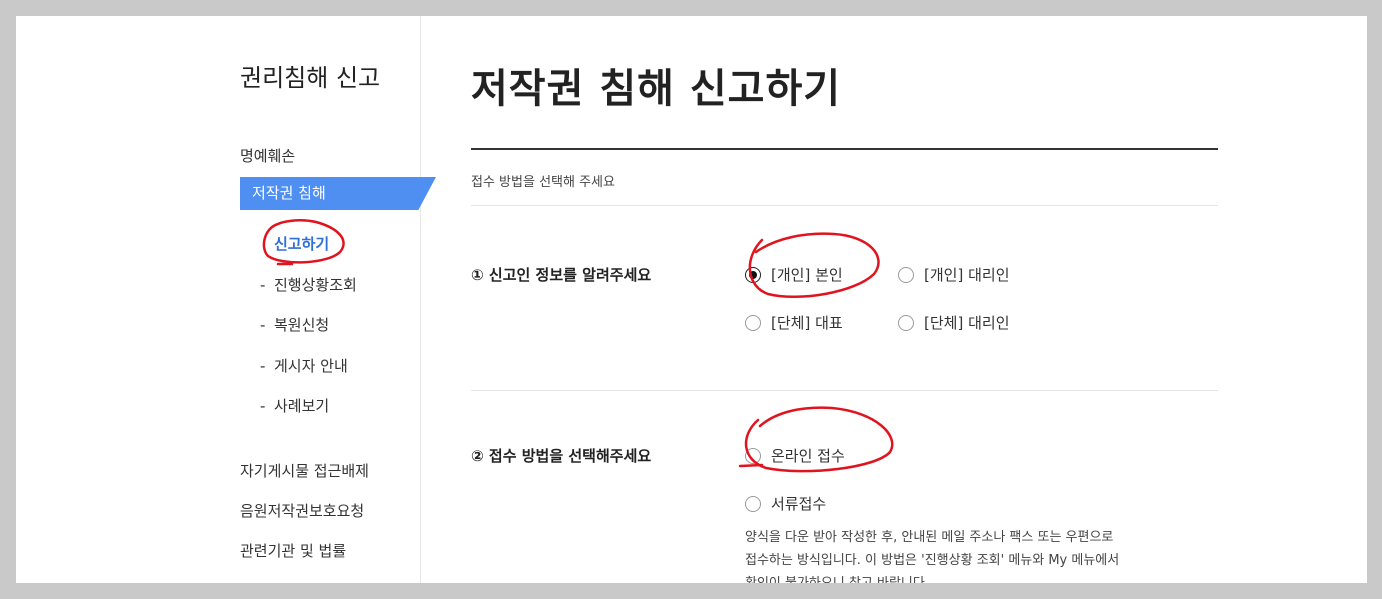 The image size is (1382, 599). I want to click on question-submit-method: ② 접수 방법을 선택해주세요, so click(561, 456).